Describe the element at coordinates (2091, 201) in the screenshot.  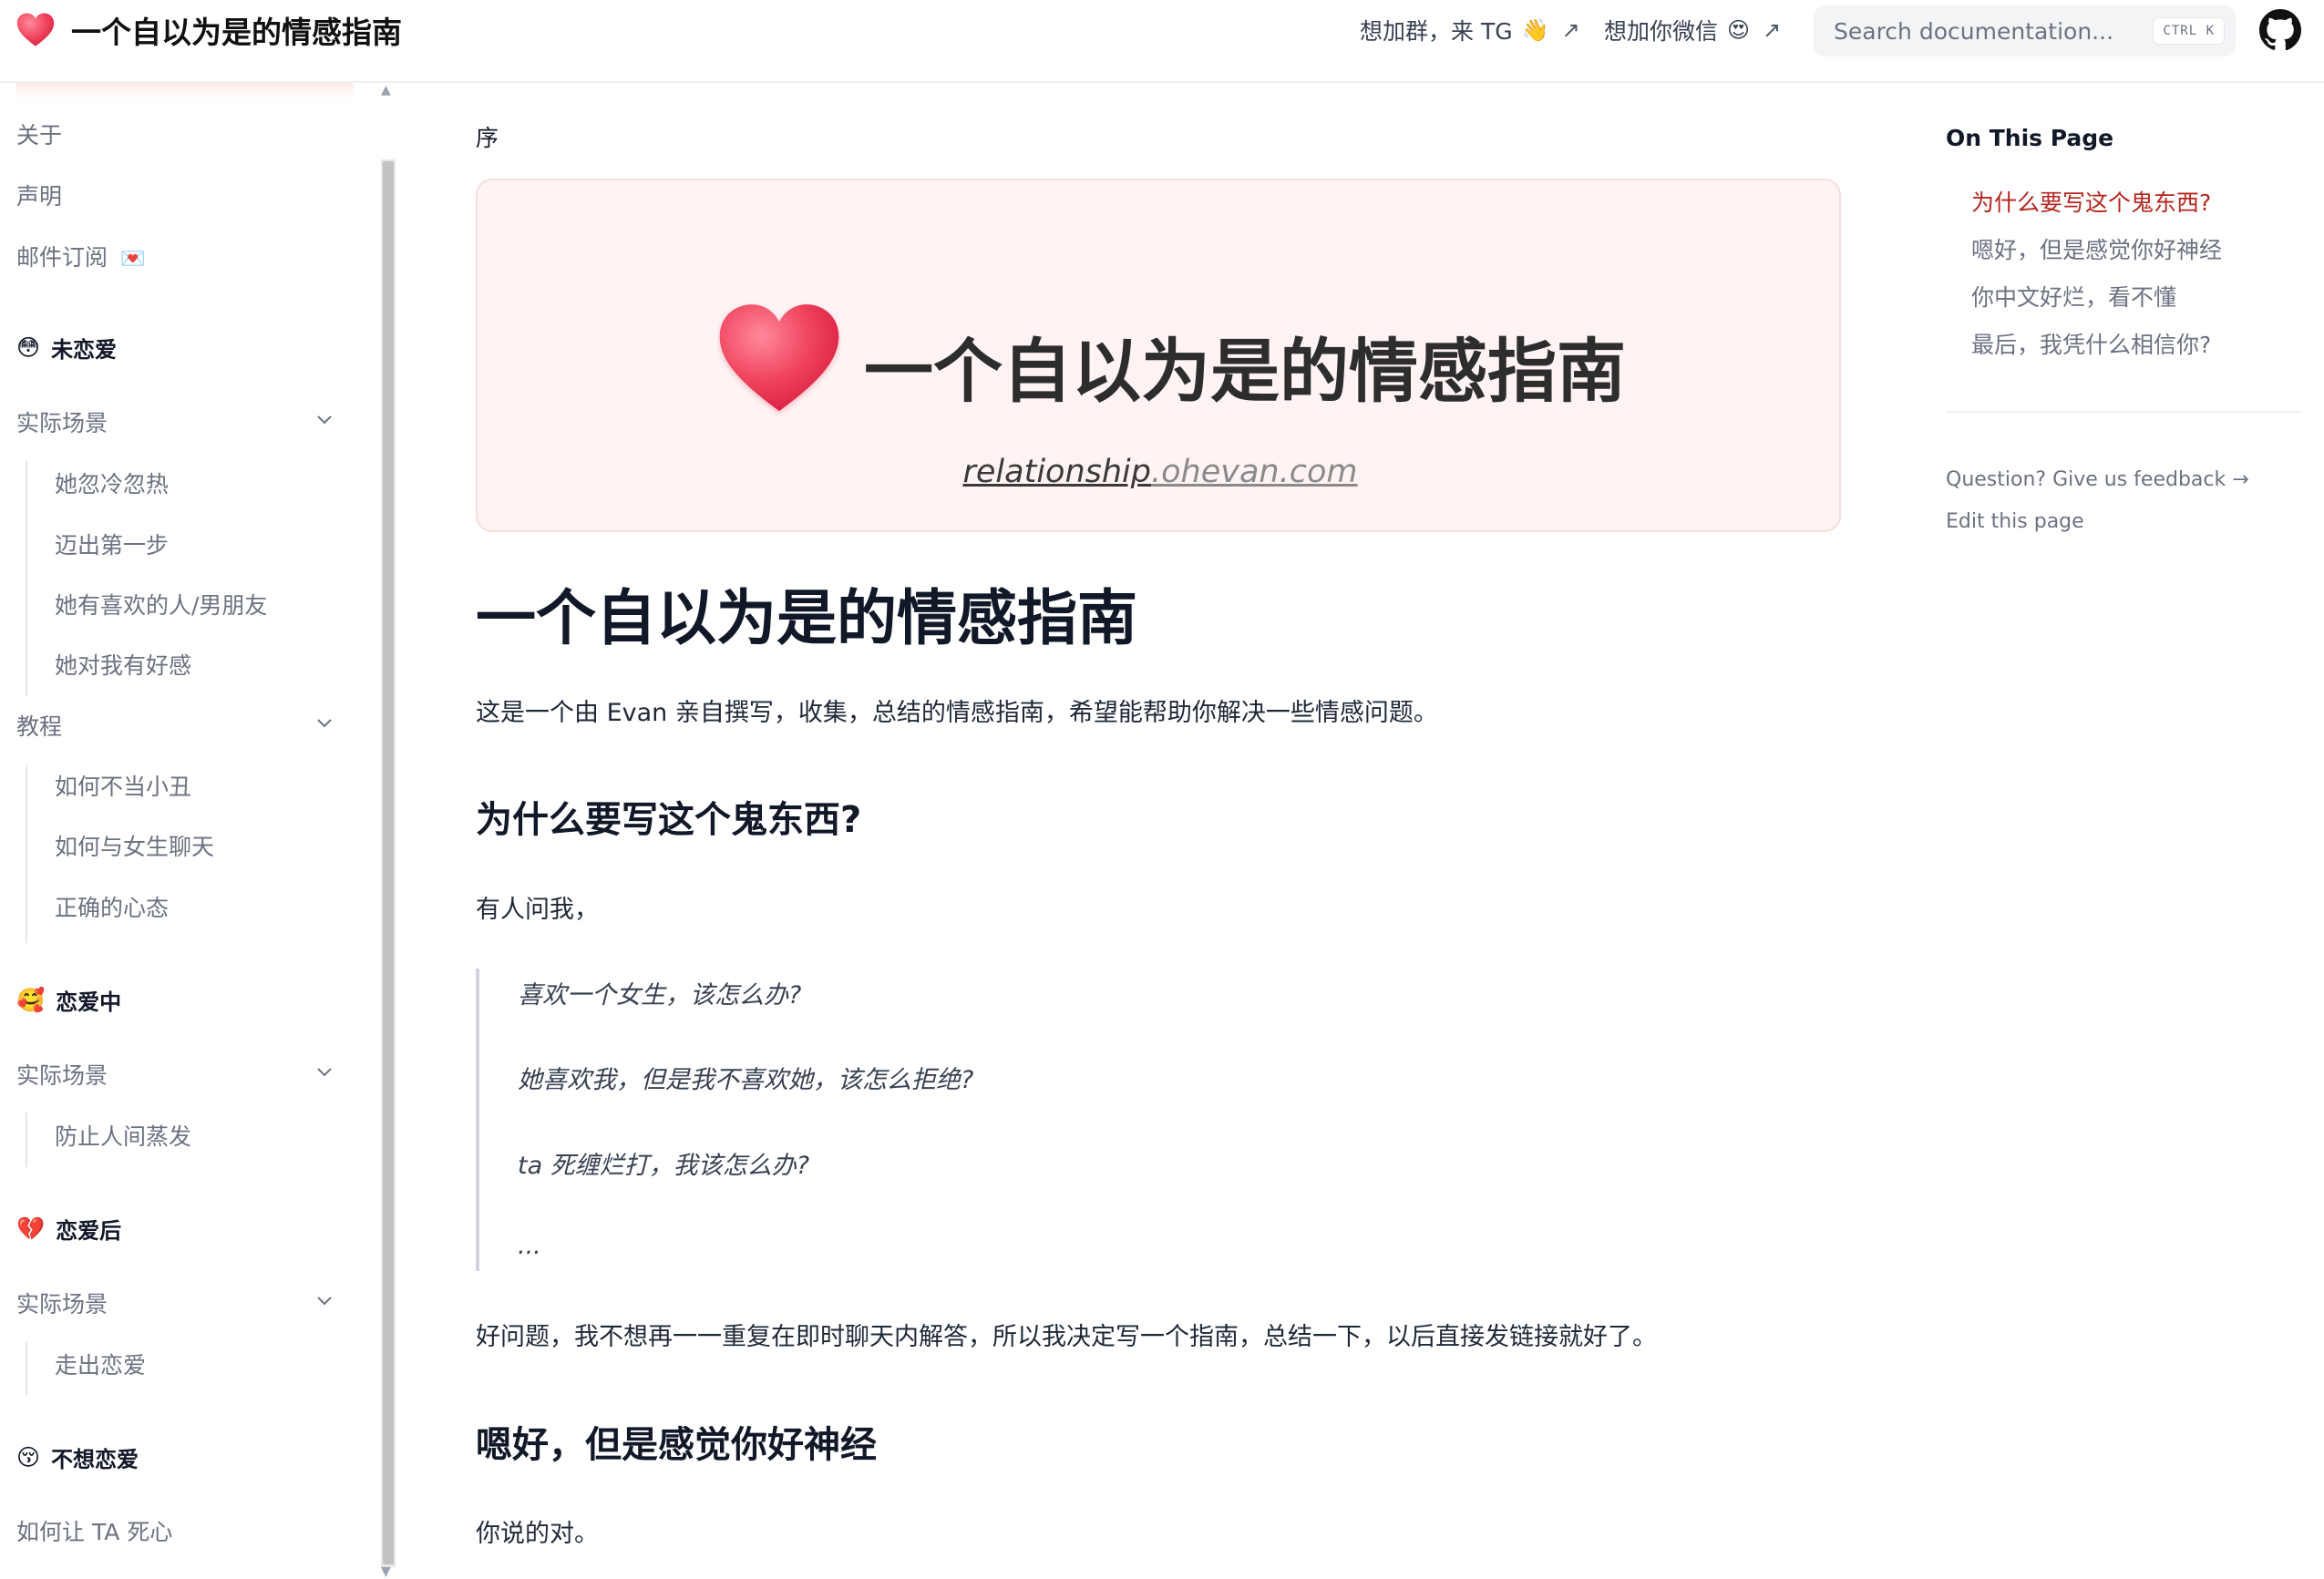
I see `toc-item-why: 为什么要写这个鬼东西?` at that location.